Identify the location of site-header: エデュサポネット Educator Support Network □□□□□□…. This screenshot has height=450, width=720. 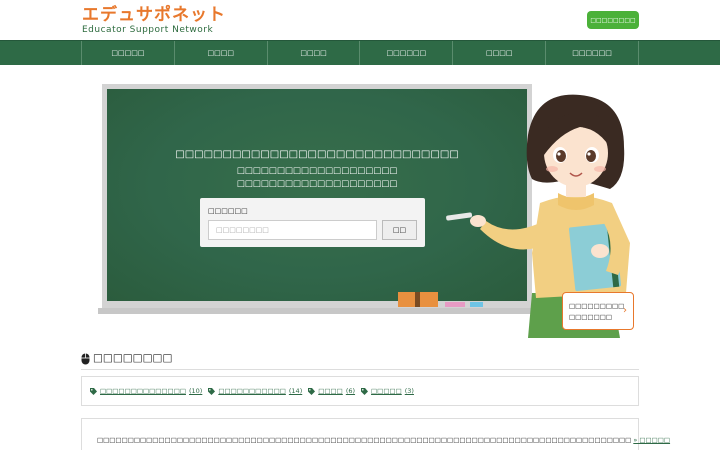
(360, 20).